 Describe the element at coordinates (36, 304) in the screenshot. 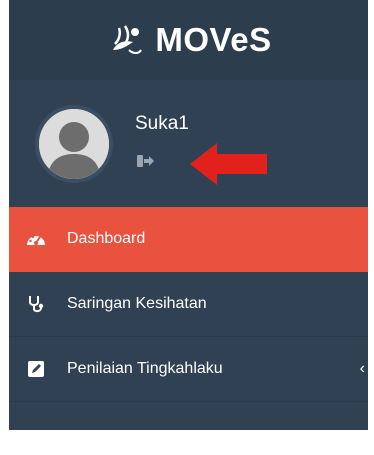

I see `stethoscope-icon` at that location.